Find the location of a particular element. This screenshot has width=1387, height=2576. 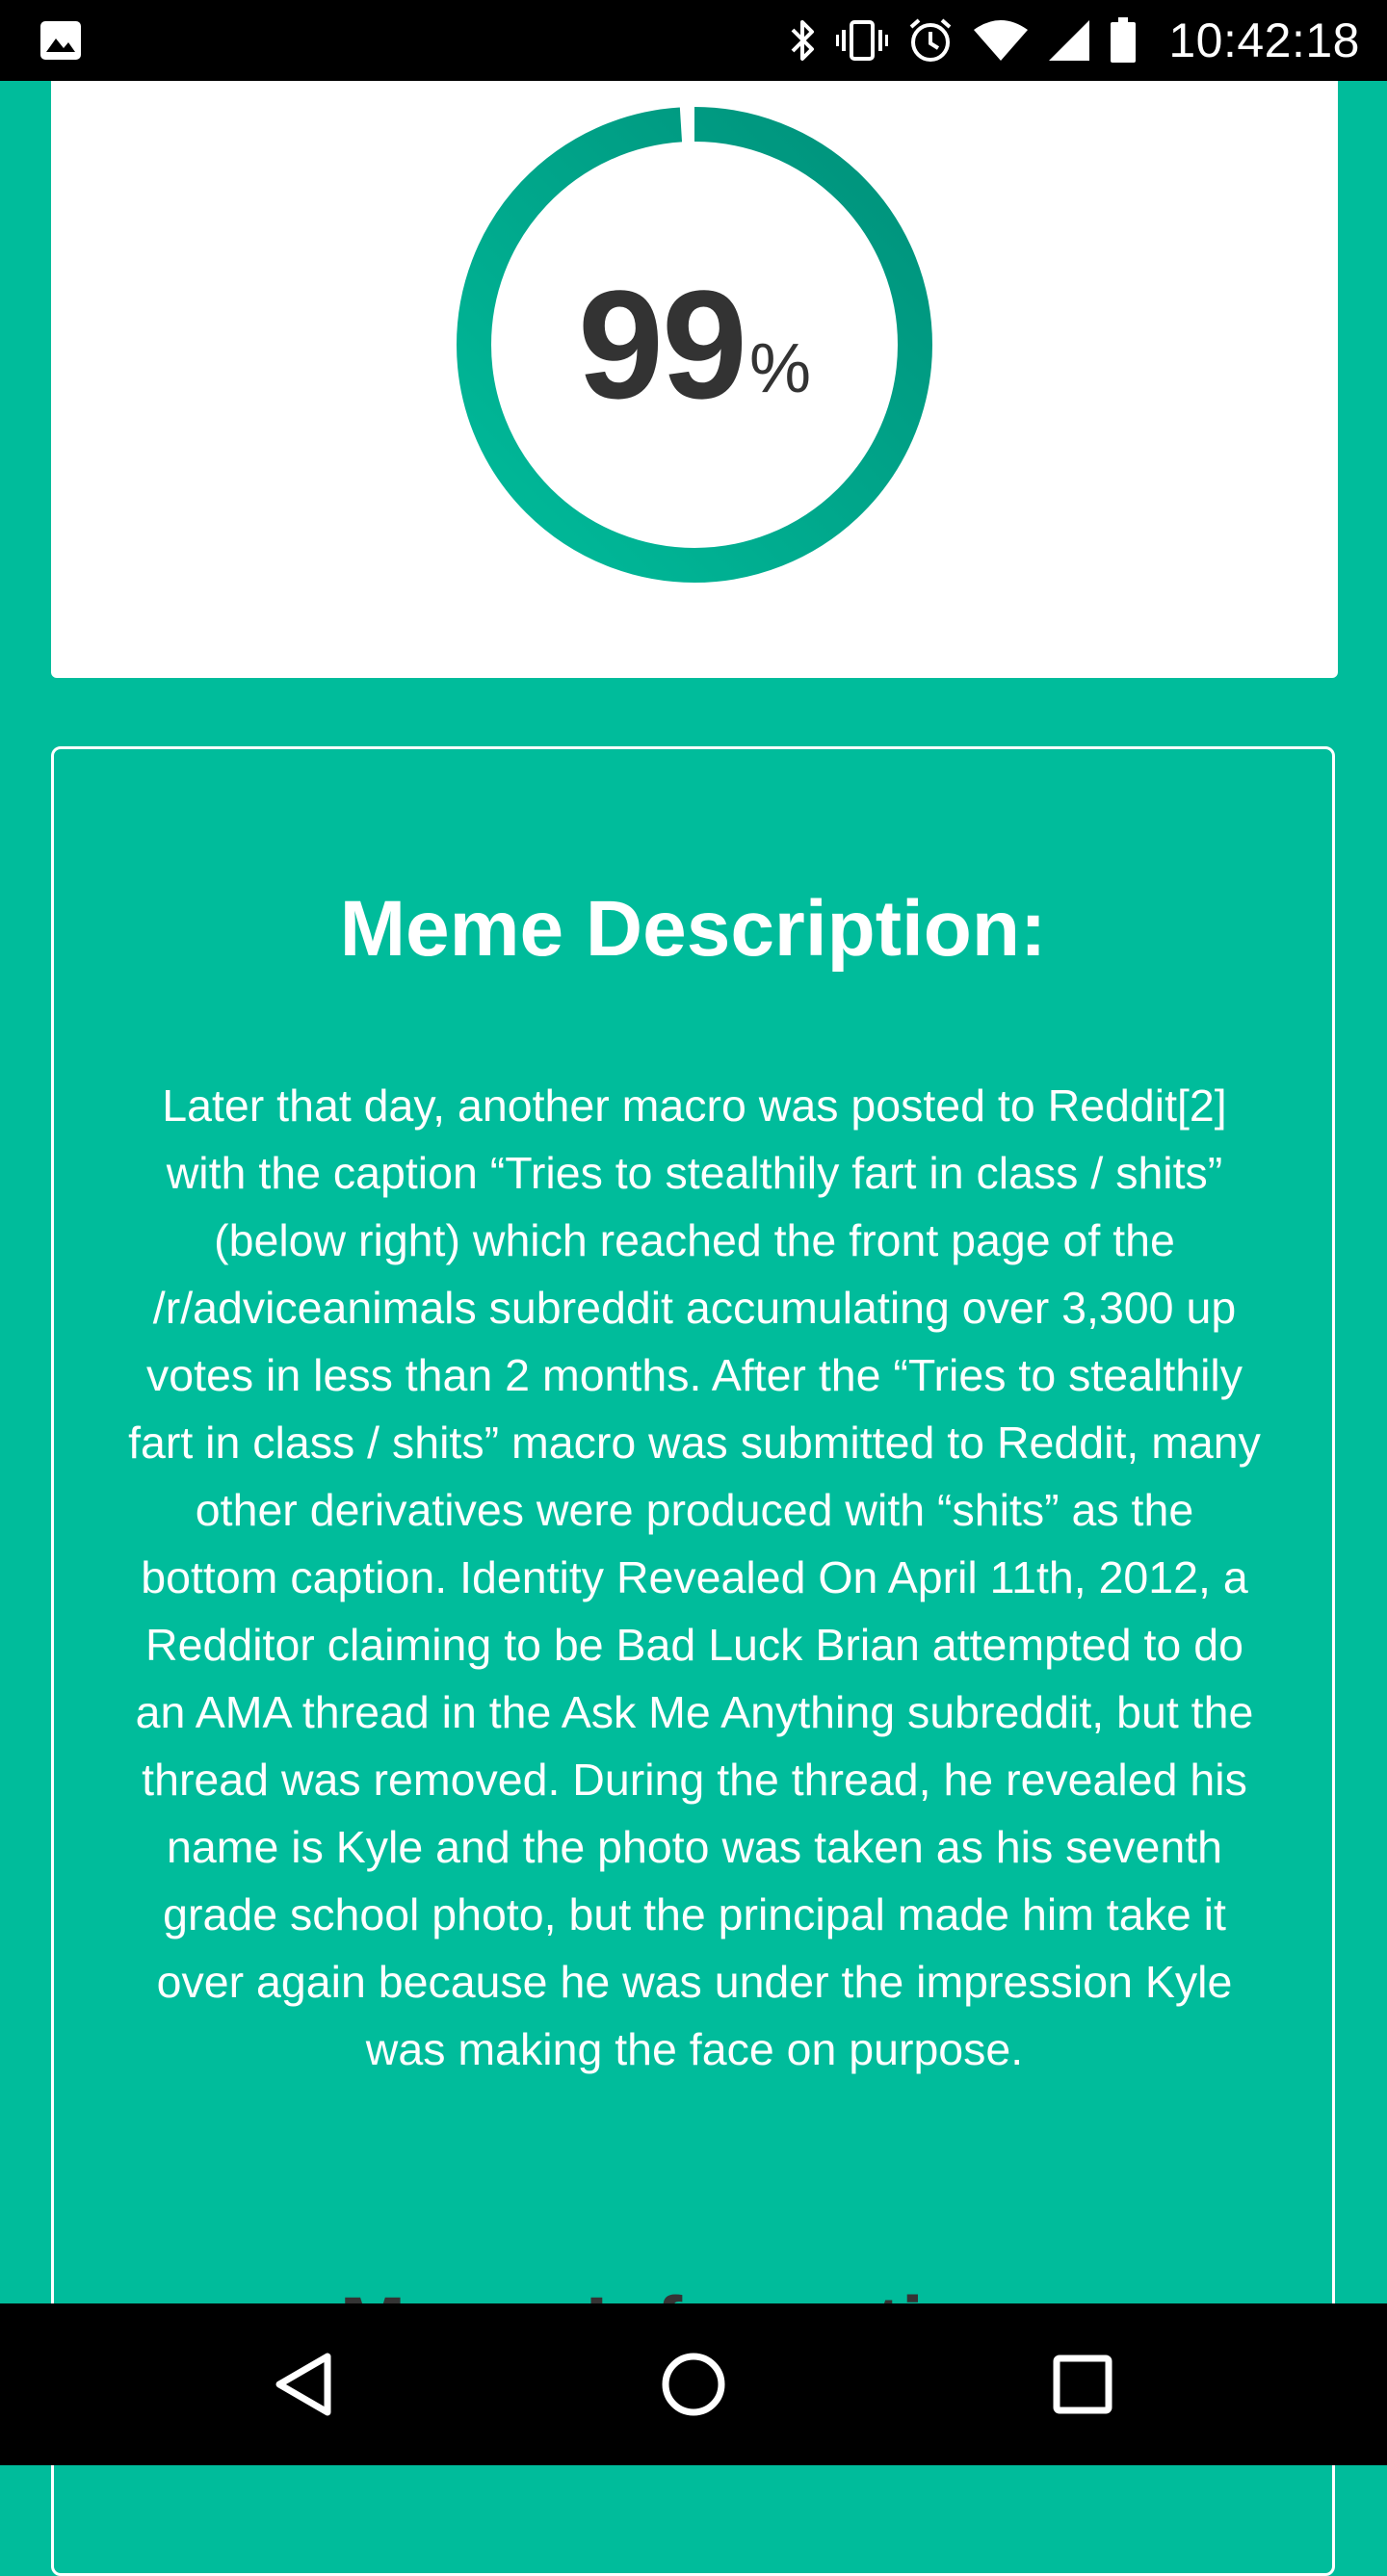

home-button is located at coordinates (693, 2384).